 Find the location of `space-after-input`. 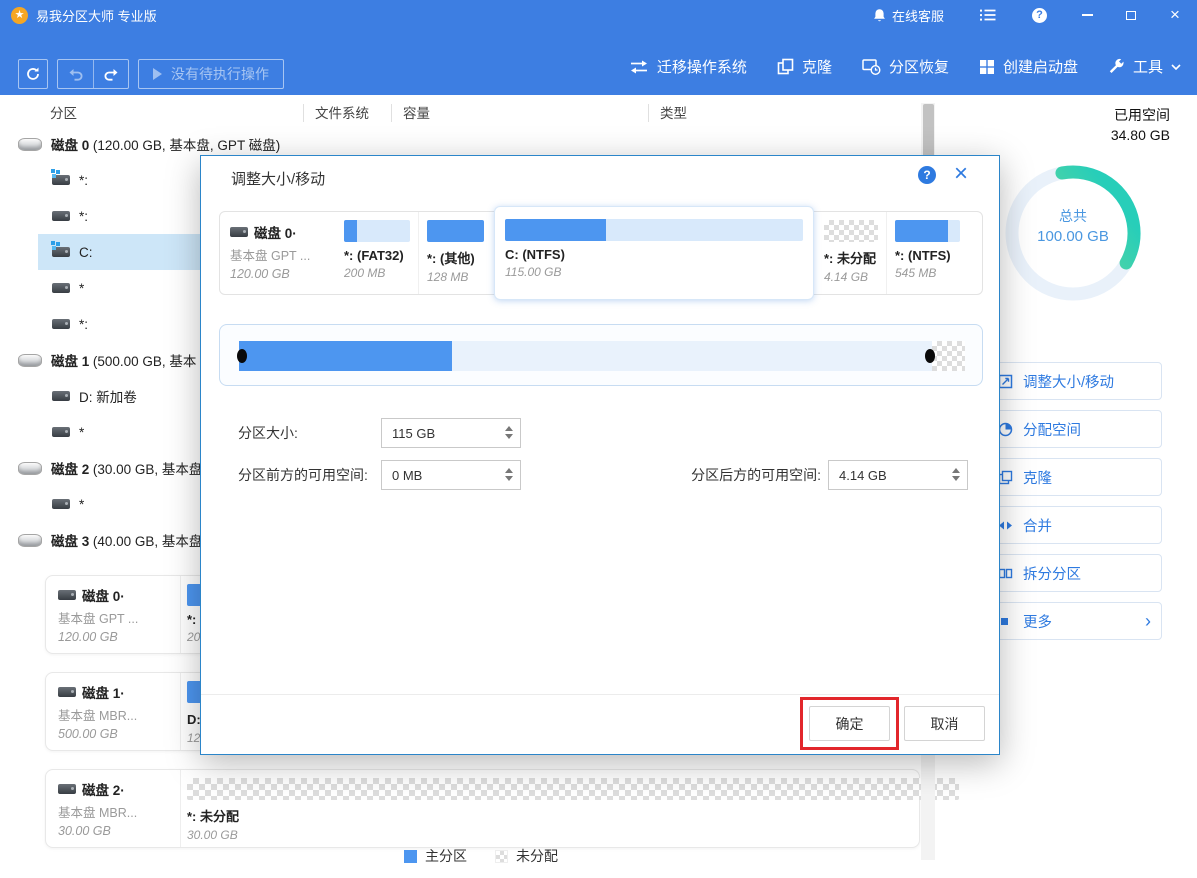

space-after-input is located at coordinates (898, 475).